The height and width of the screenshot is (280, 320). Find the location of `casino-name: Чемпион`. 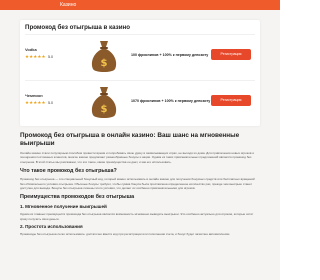

casino-name: Чемпион is located at coordinates (34, 95).